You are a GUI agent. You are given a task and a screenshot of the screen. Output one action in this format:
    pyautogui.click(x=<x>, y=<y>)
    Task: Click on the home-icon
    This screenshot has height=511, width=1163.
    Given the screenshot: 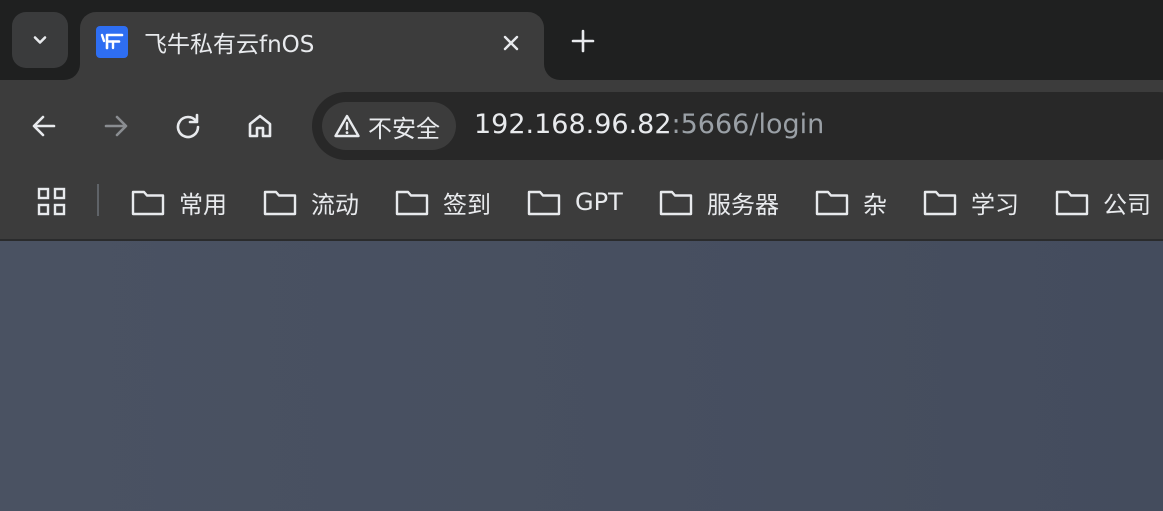 What is the action you would take?
    pyautogui.click(x=260, y=126)
    